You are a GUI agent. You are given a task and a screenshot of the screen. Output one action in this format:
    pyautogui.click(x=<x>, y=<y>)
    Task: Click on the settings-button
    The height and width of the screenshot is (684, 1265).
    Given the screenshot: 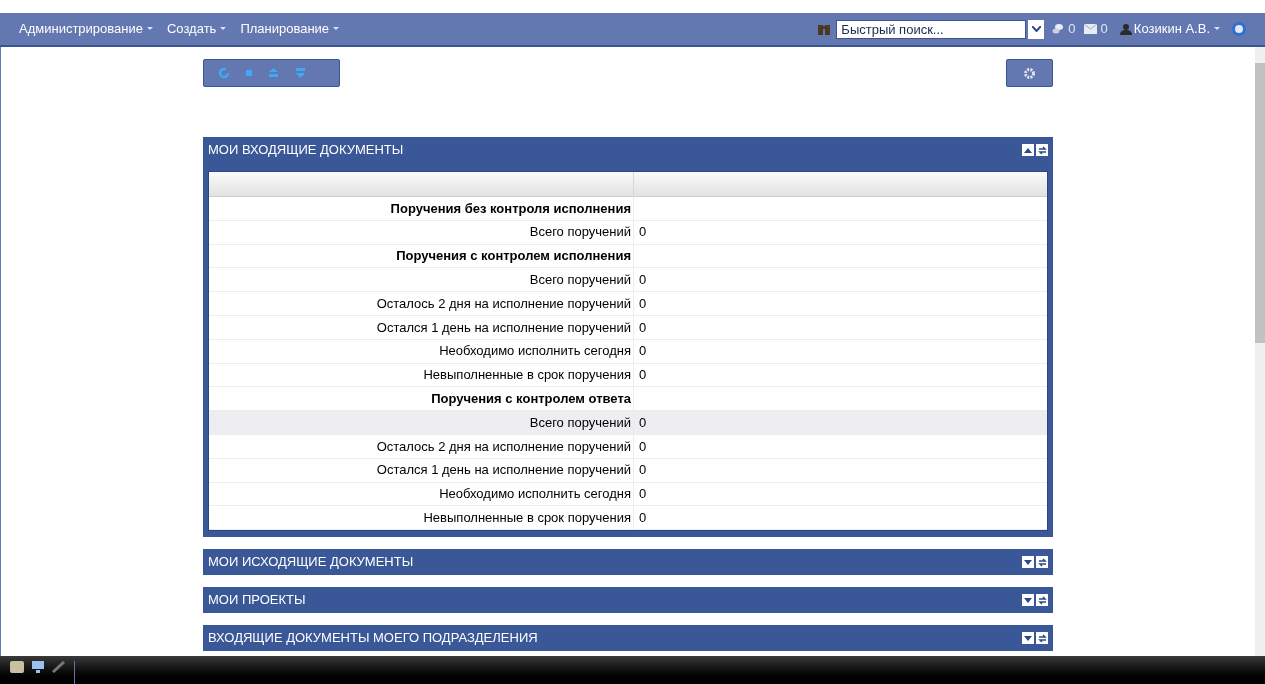 What is the action you would take?
    pyautogui.click(x=1029, y=73)
    